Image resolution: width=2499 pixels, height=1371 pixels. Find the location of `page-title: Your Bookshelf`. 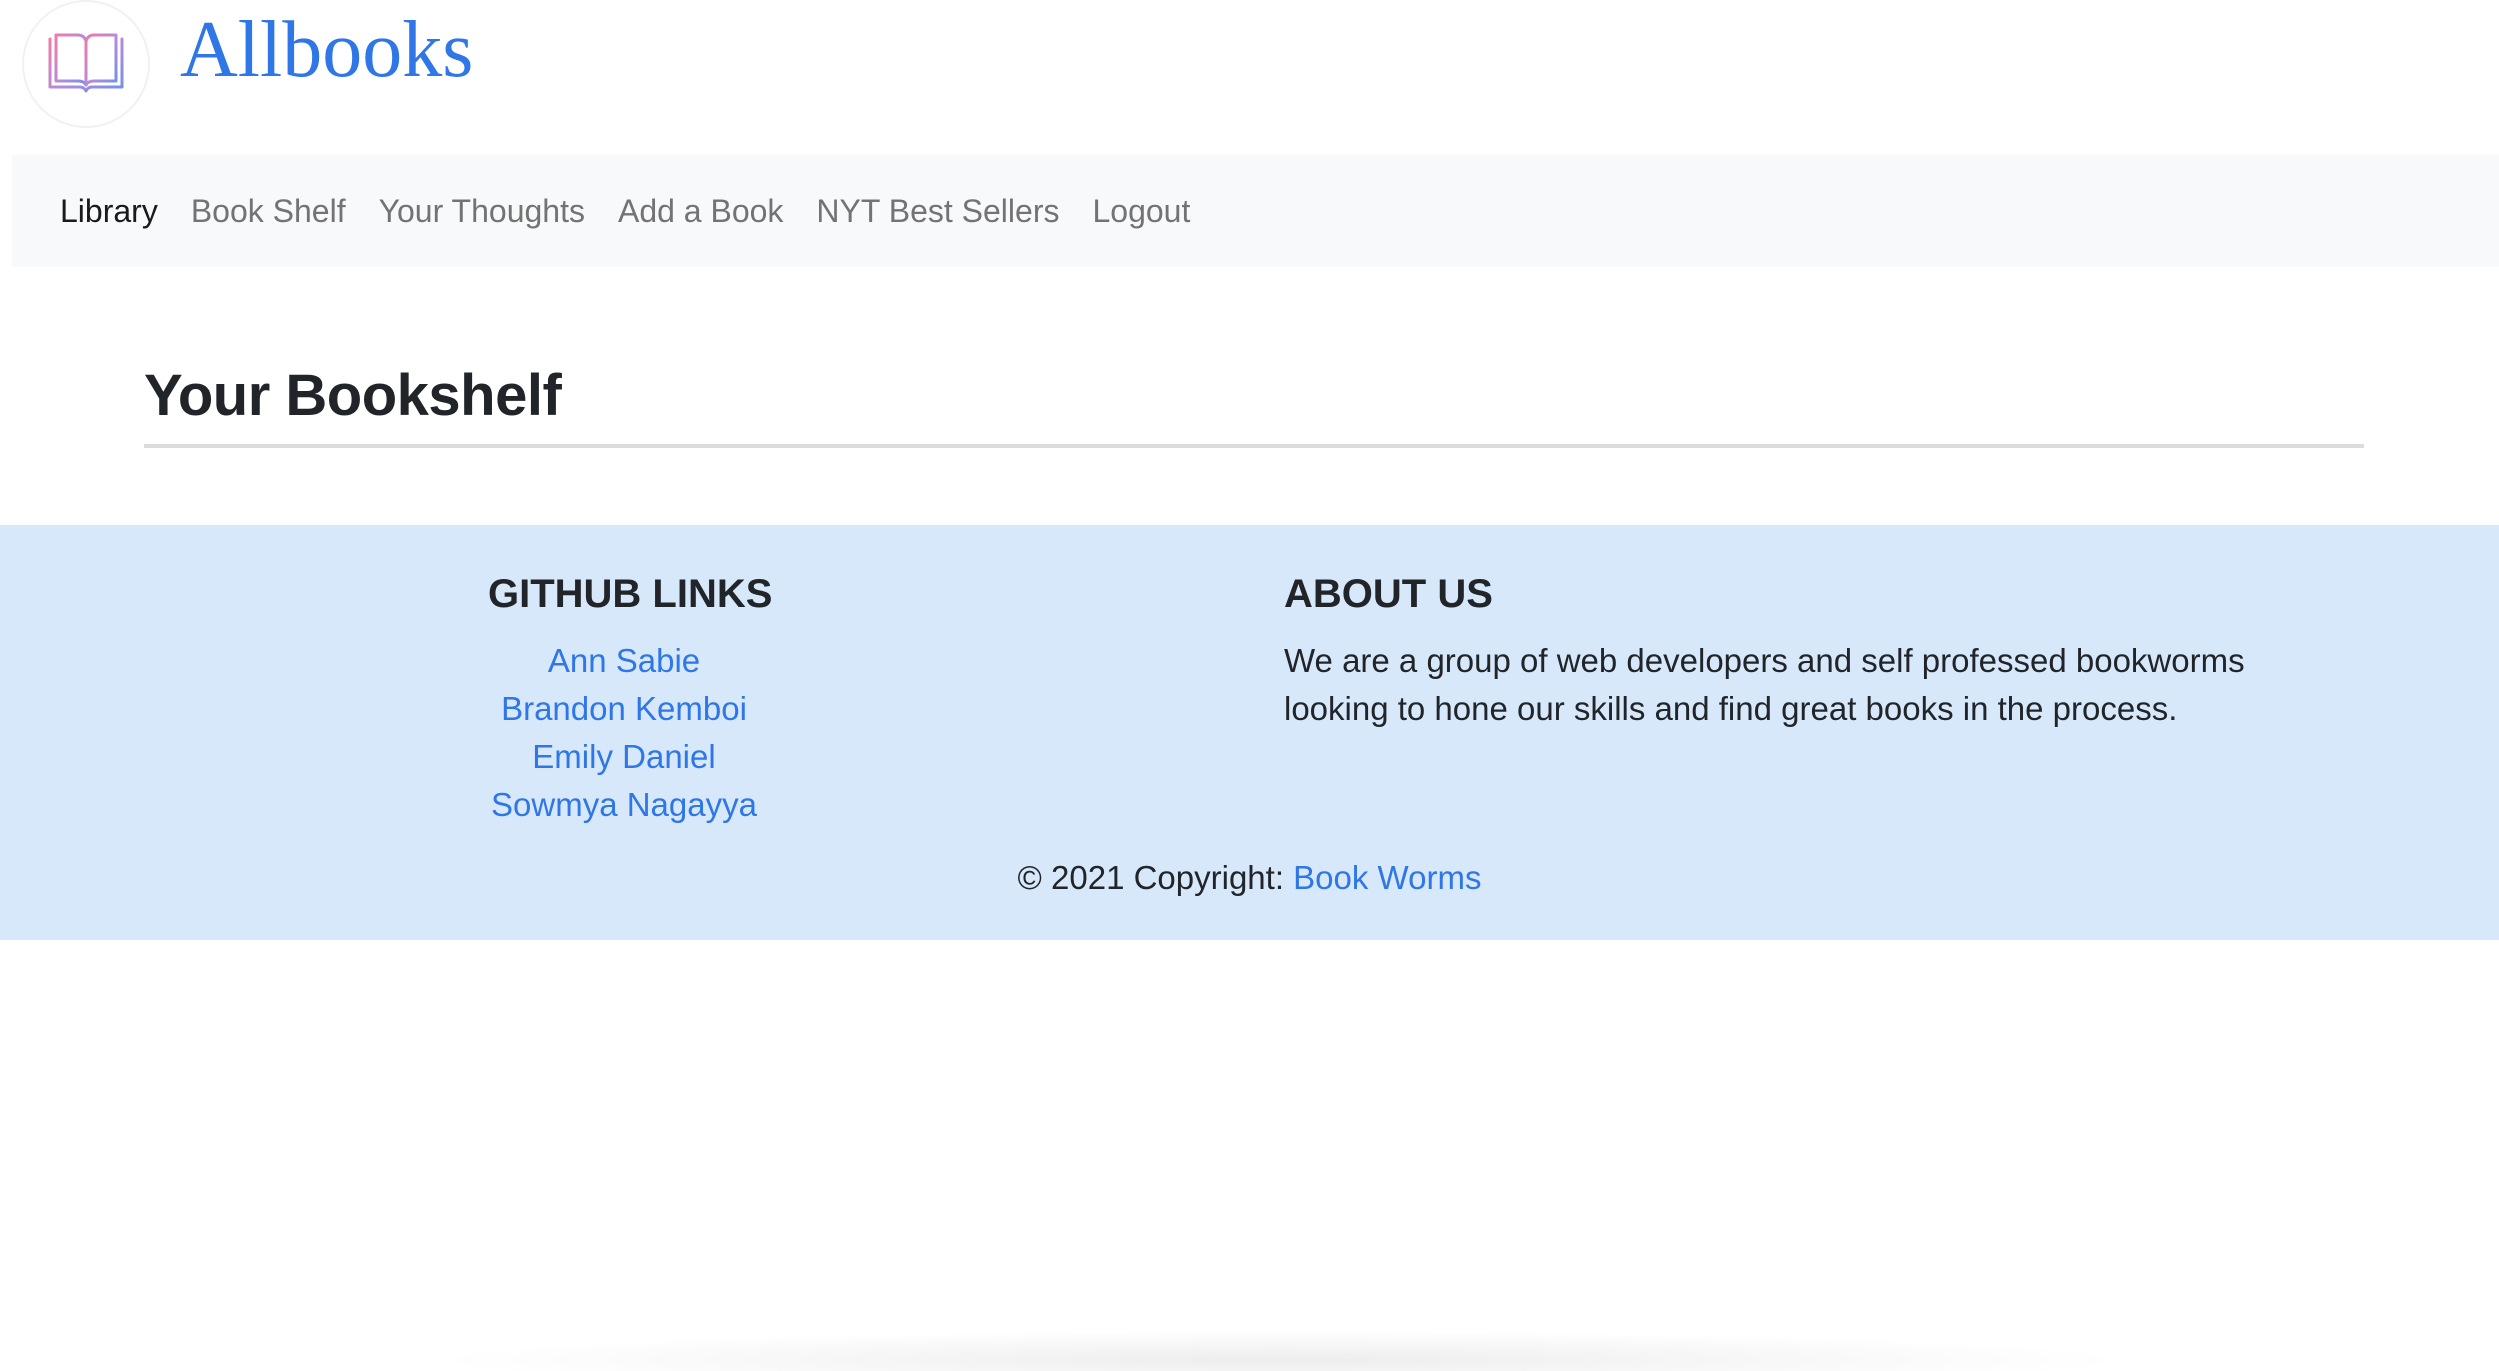

page-title: Your Bookshelf is located at coordinates (353, 395).